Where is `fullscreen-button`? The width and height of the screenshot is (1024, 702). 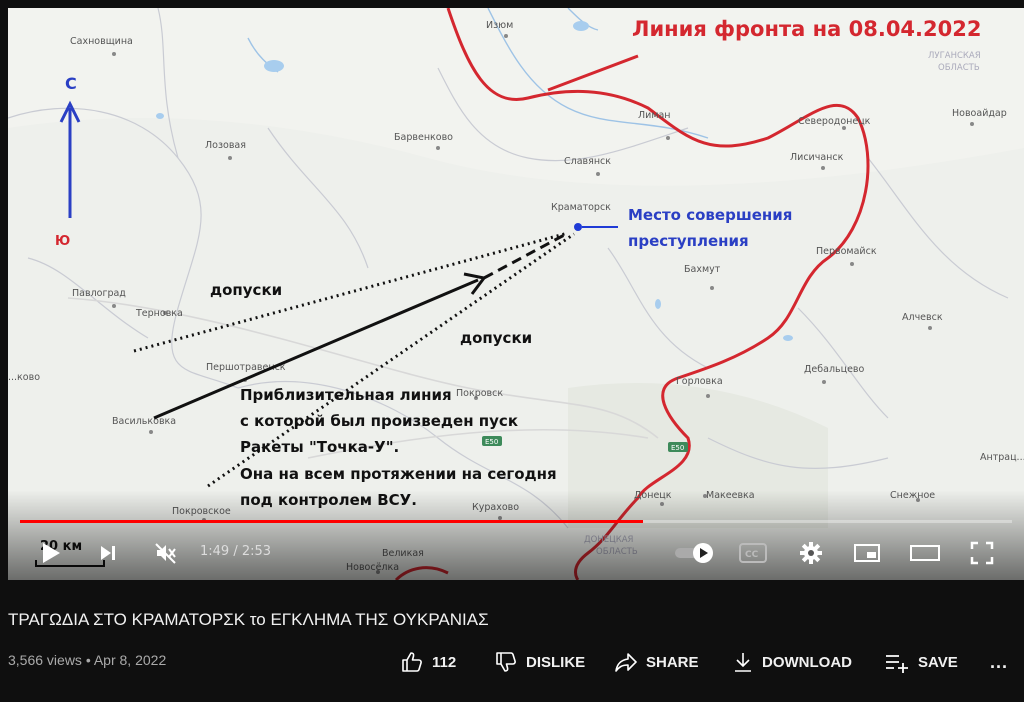
fullscreen-button is located at coordinates (982, 553).